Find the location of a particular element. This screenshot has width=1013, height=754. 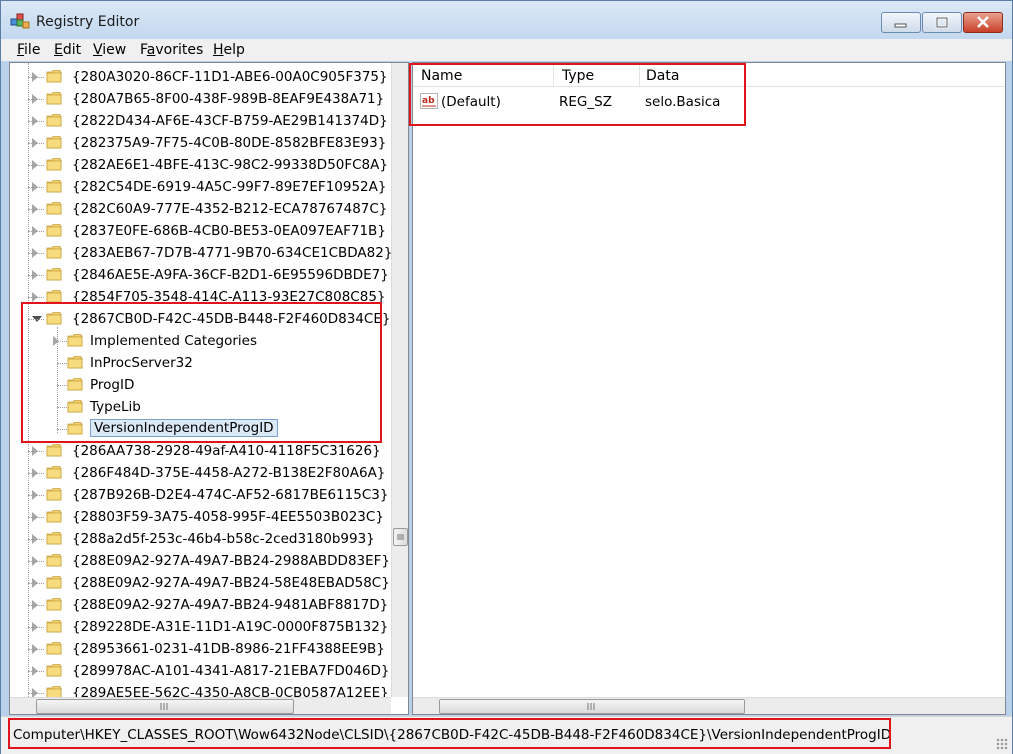

tree-subkey-row: VersionIndependentProgID is located at coordinates (197, 429).